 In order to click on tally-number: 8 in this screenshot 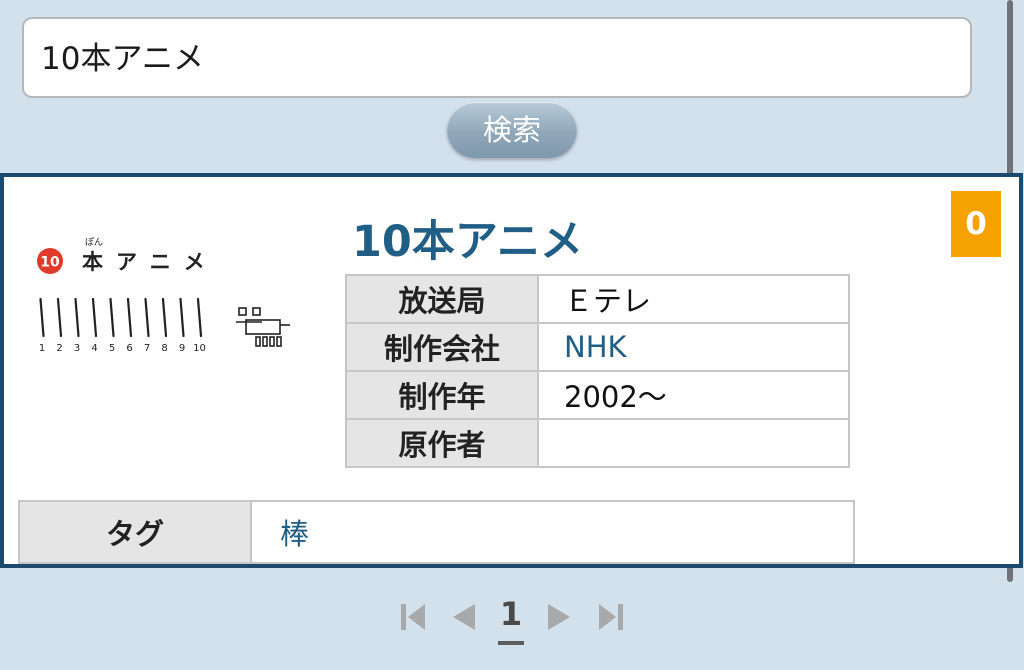, I will do `click(164, 348)`.